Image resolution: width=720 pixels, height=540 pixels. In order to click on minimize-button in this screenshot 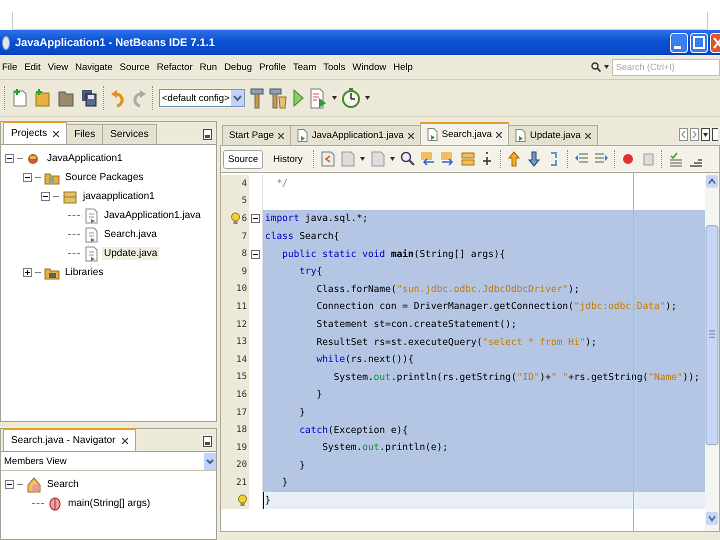, I will do `click(679, 42)`.